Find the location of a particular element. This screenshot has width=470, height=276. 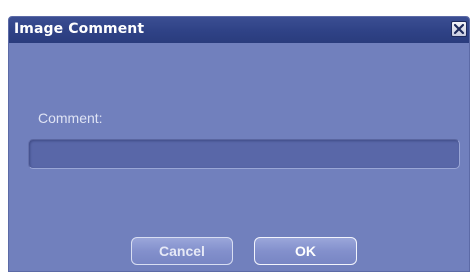

close-button is located at coordinates (459, 29).